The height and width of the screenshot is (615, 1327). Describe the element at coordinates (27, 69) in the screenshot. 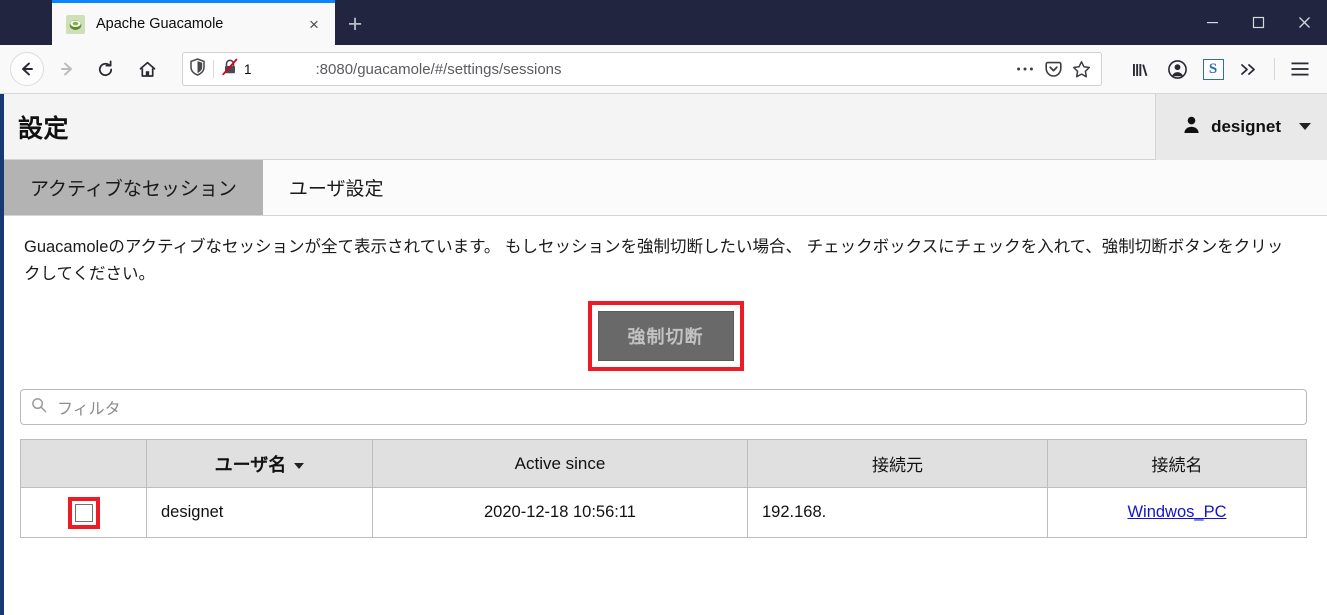

I see `back-arrow-icon` at that location.